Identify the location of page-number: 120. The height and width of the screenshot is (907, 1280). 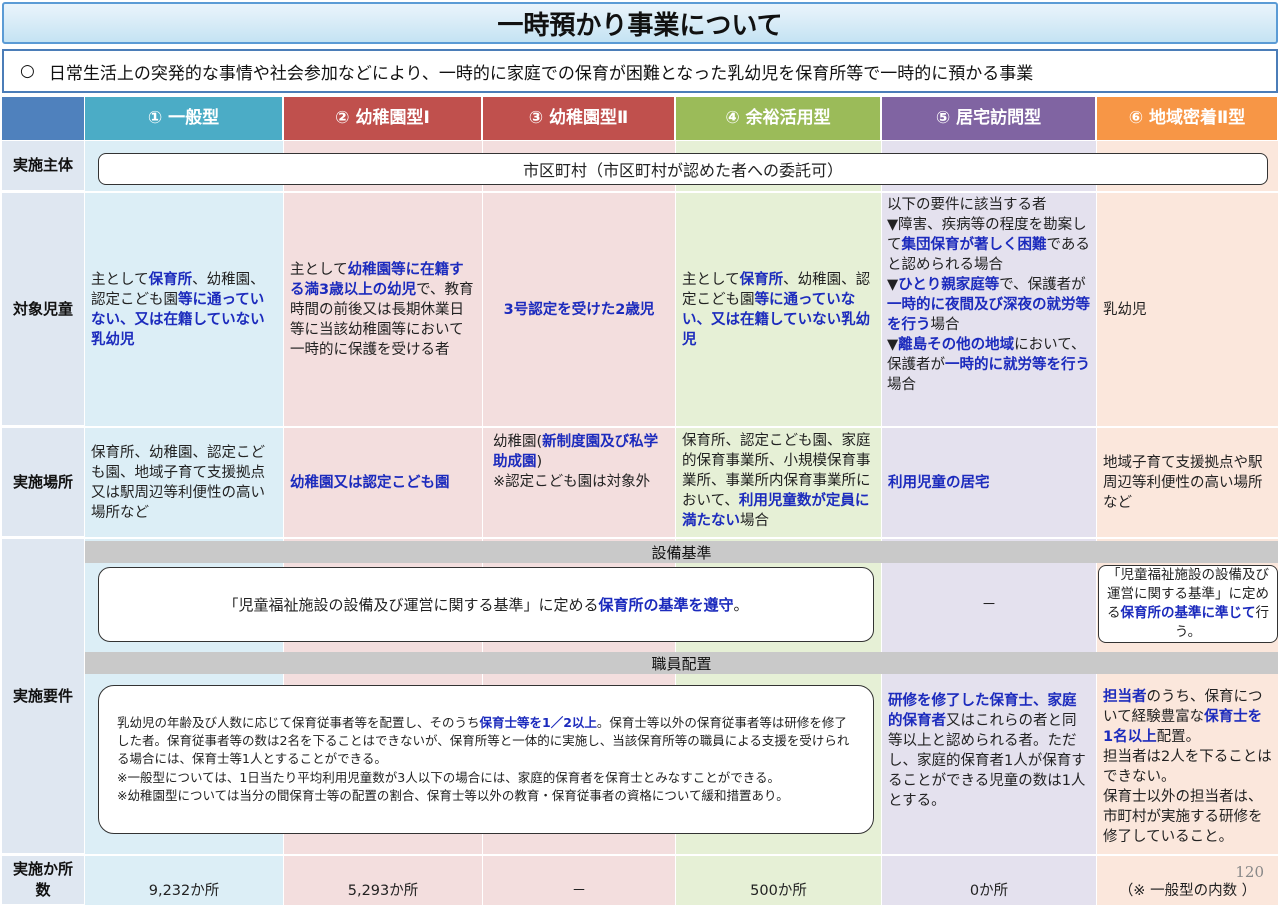
(1249, 872).